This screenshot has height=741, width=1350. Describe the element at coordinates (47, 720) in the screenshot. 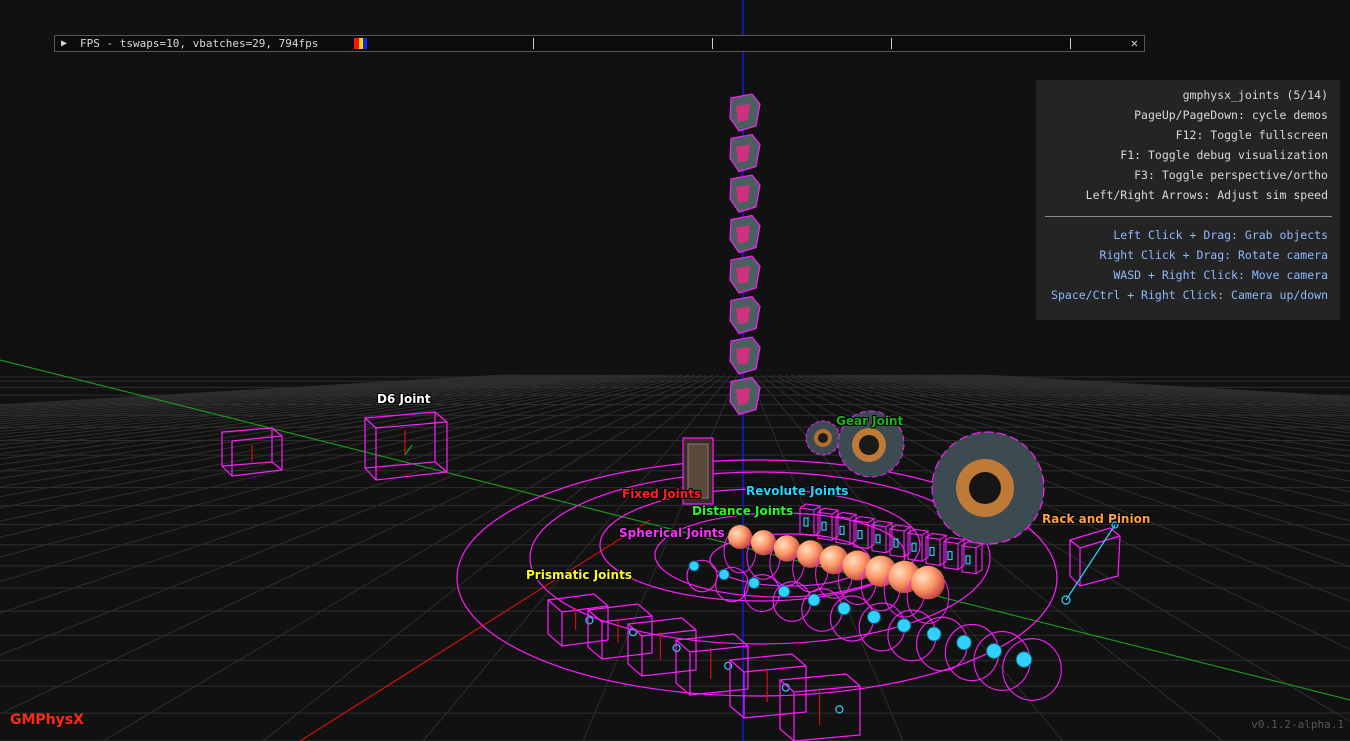

I see `brand-logo: GMPhysX` at that location.